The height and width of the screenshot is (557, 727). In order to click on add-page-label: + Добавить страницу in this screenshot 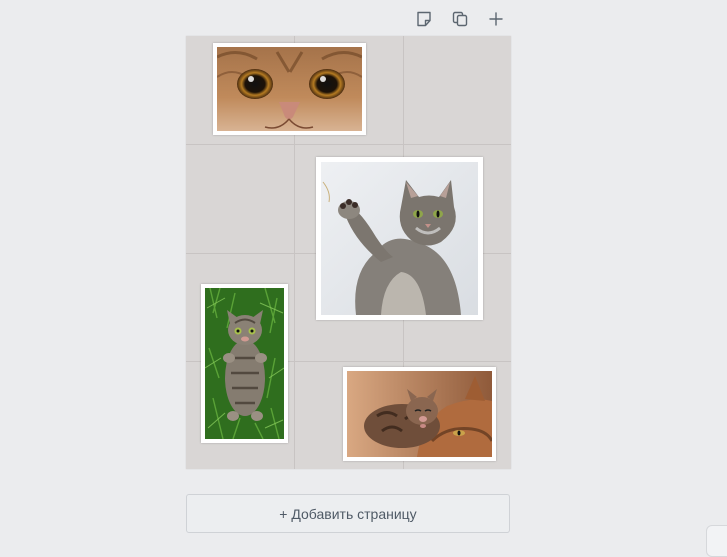, I will do `click(348, 513)`.